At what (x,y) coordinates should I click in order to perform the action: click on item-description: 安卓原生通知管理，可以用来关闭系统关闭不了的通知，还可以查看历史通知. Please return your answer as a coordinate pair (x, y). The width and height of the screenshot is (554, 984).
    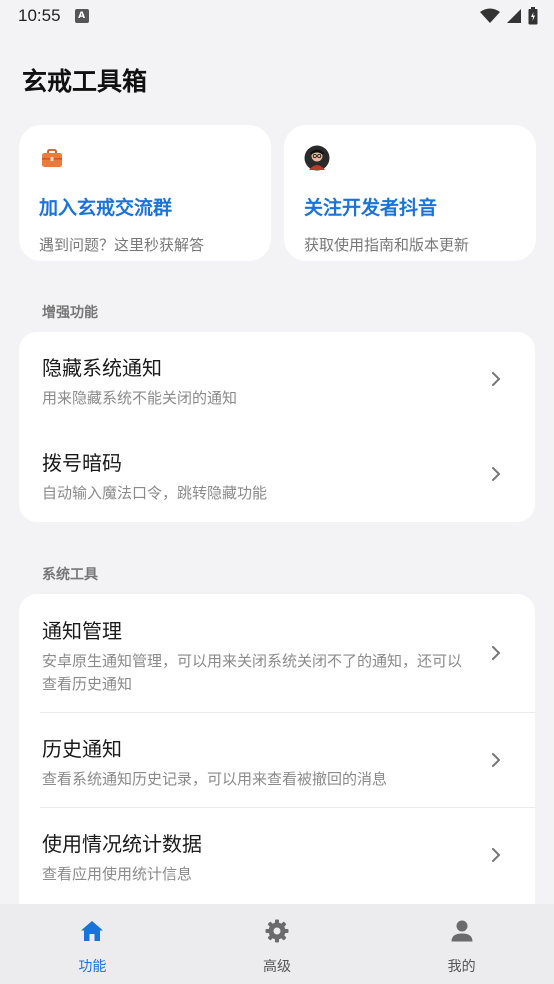
    Looking at the image, I should click on (252, 672).